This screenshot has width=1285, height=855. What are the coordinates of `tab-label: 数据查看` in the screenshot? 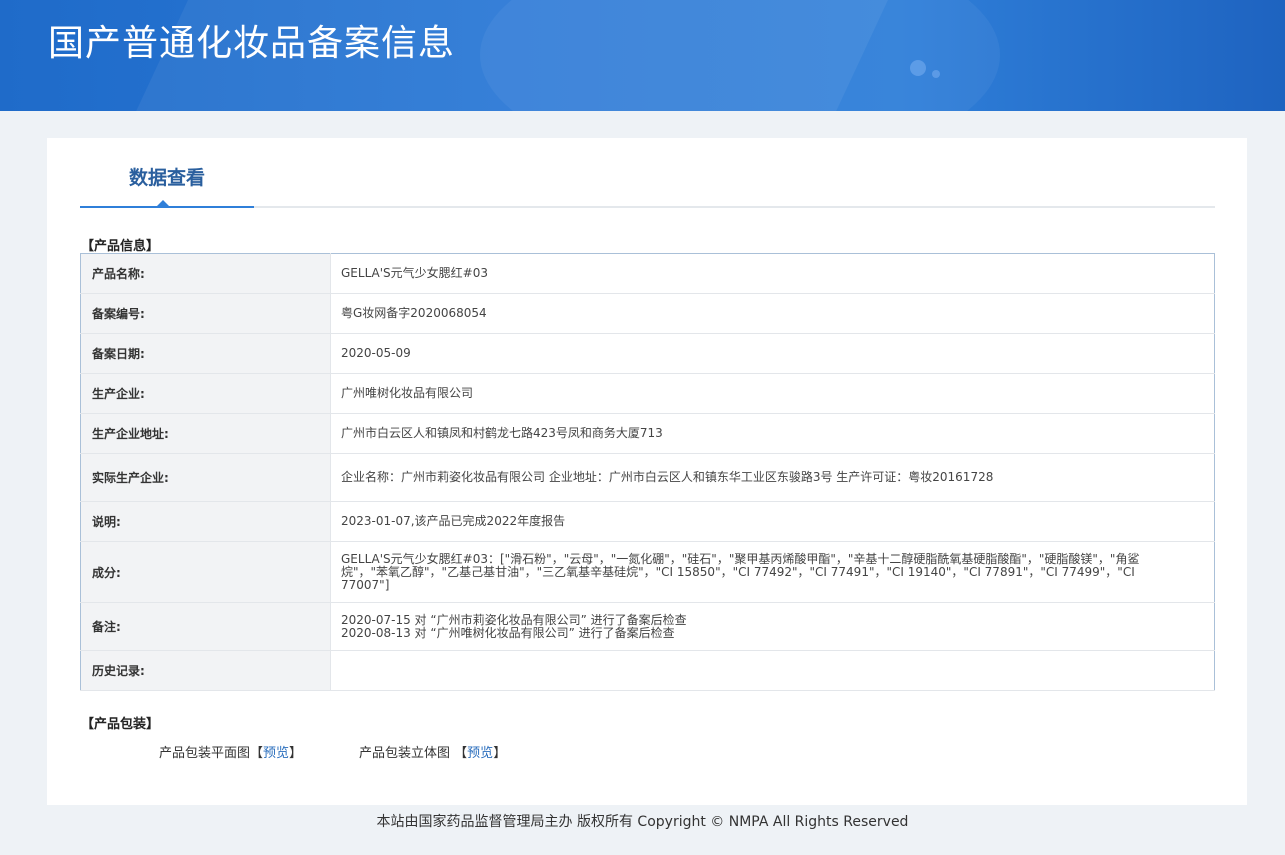 It's located at (166, 178).